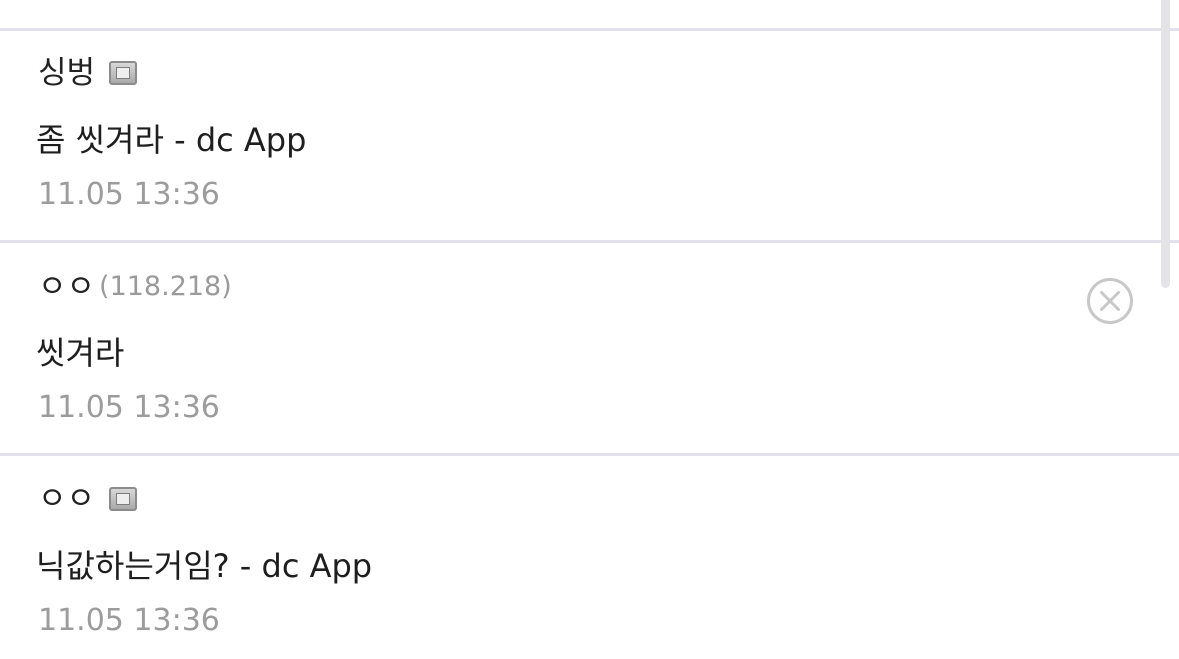 The width and height of the screenshot is (1179, 659). What do you see at coordinates (1165, 144) in the screenshot?
I see `scrollbar-thumb` at bounding box center [1165, 144].